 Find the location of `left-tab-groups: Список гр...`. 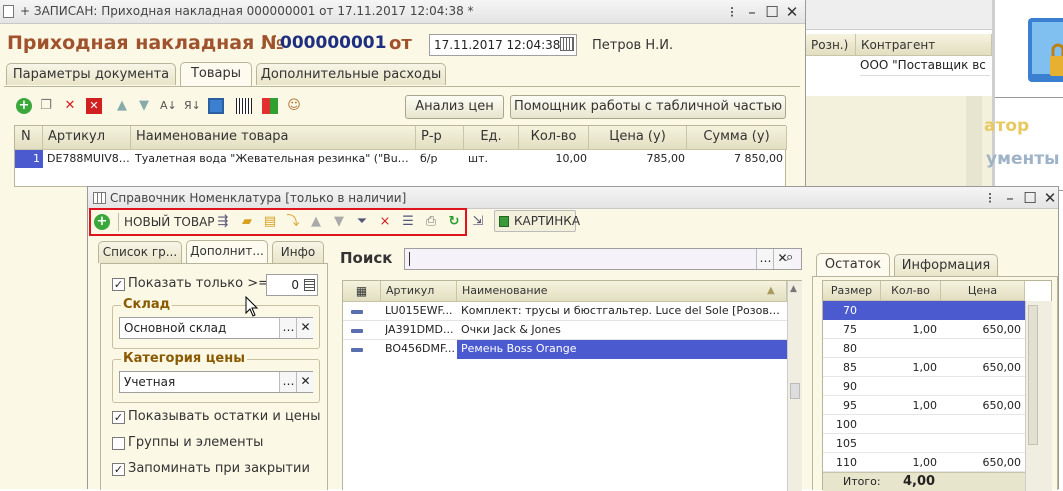

left-tab-groups: Список гр... is located at coordinates (140, 252).